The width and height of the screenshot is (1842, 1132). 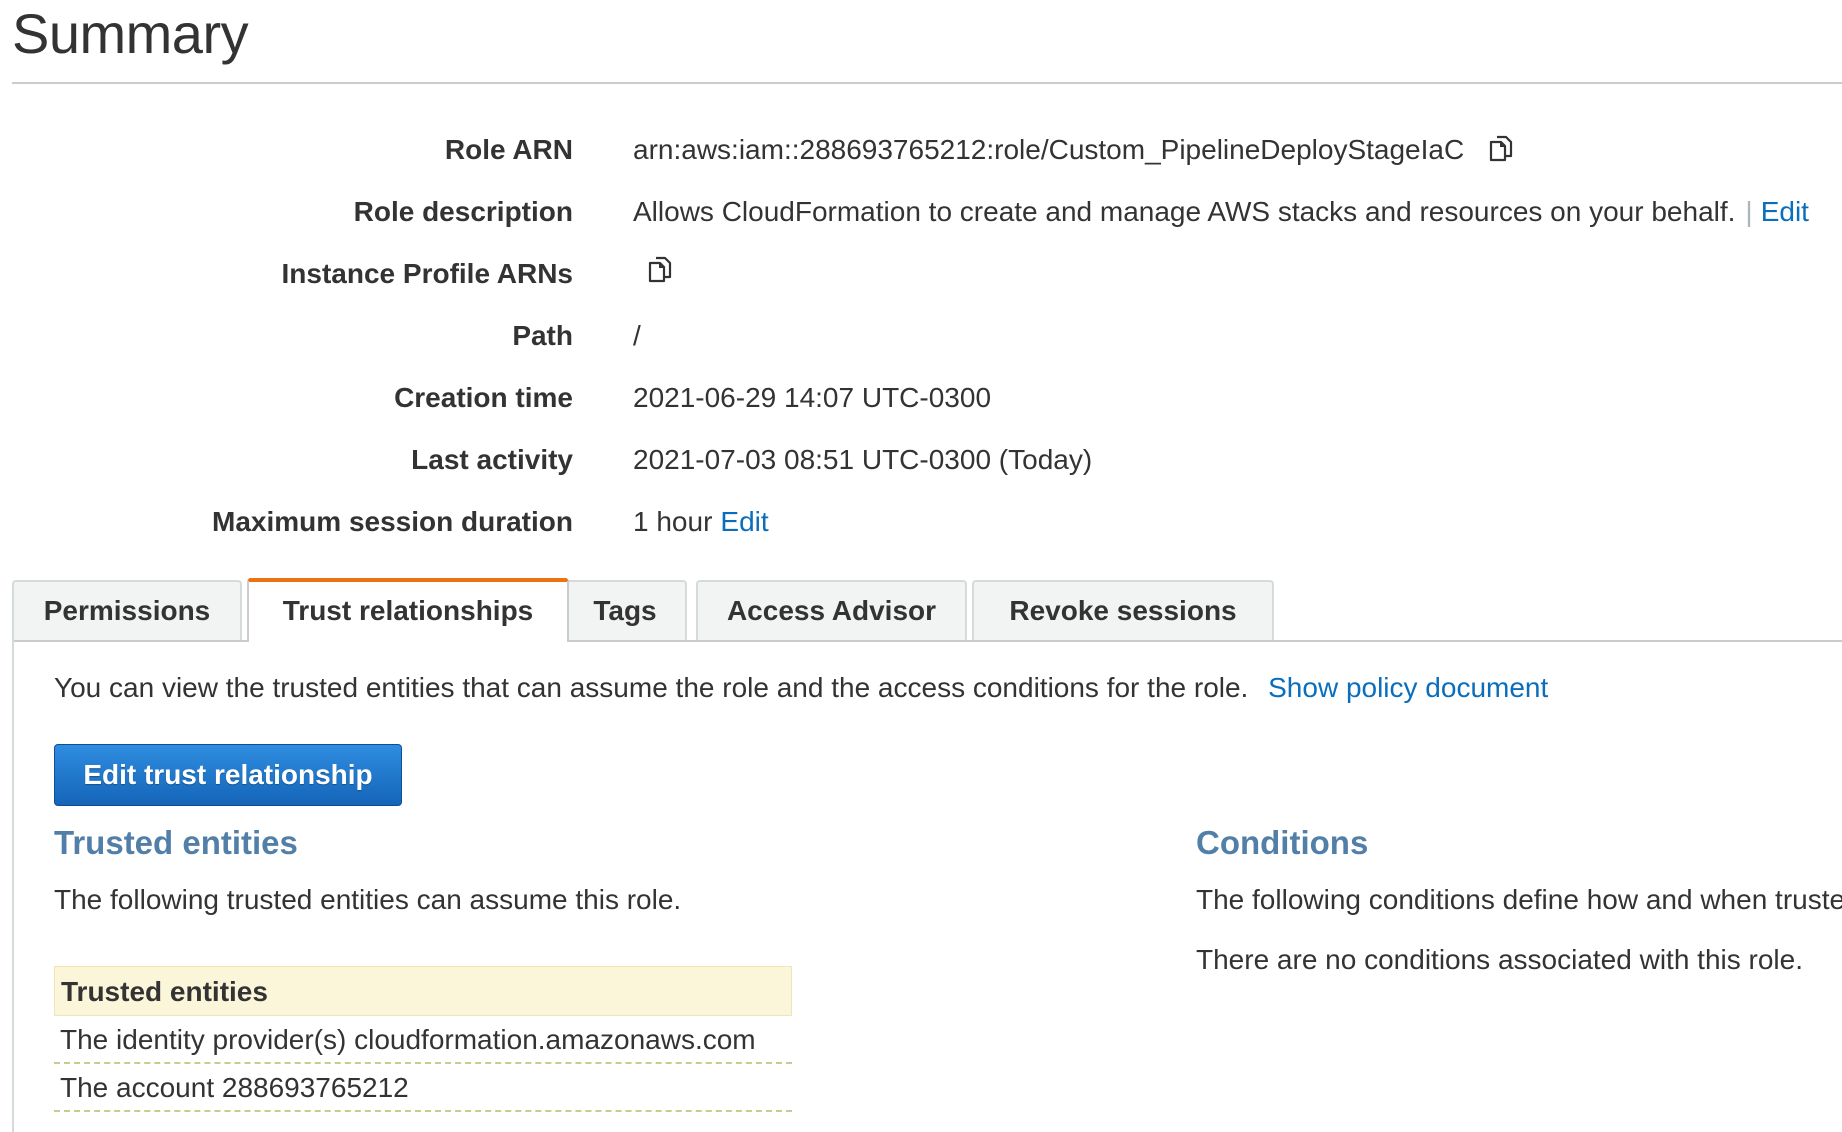 What do you see at coordinates (463, 211) in the screenshot?
I see `role-description-label: Role description` at bounding box center [463, 211].